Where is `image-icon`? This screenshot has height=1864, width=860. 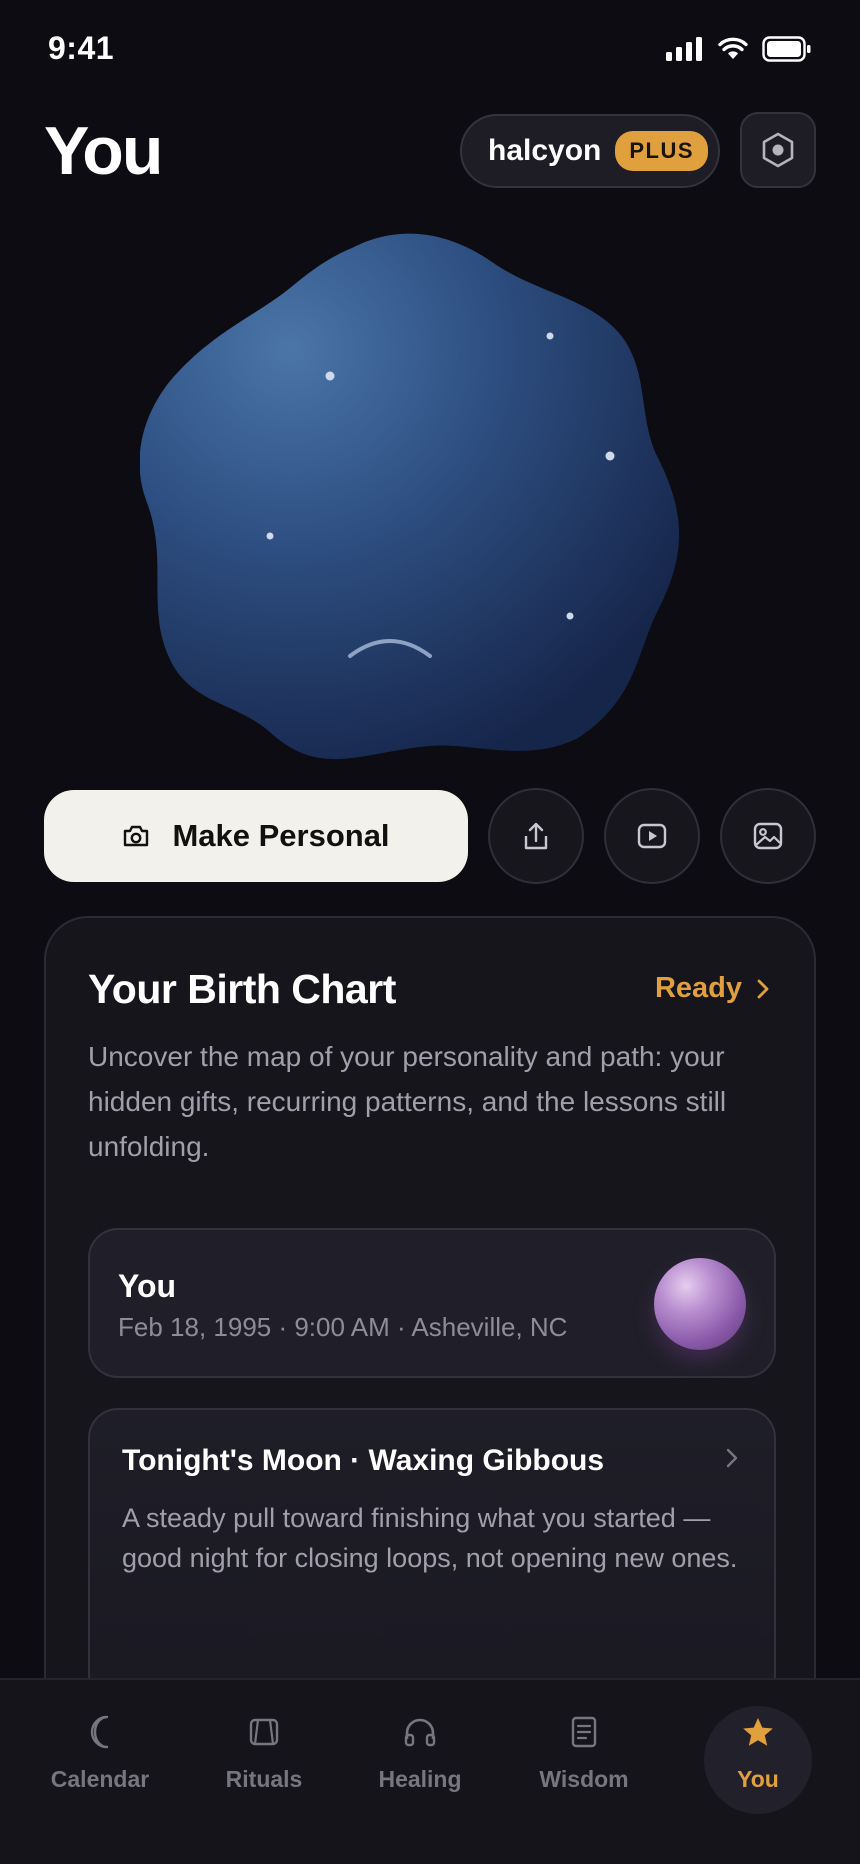
image-icon is located at coordinates (768, 836).